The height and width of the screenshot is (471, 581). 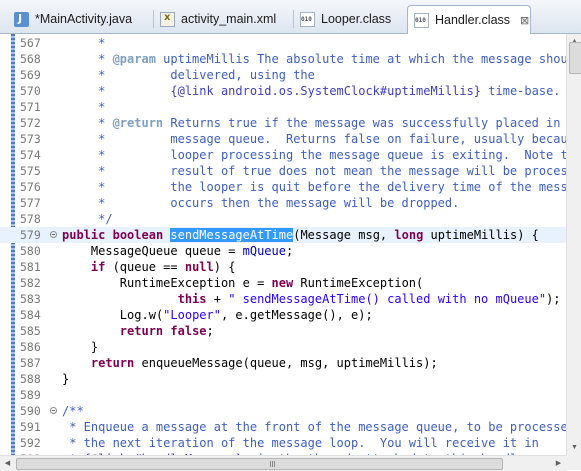 What do you see at coordinates (167, 19) in the screenshot?
I see `xml-file-icon` at bounding box center [167, 19].